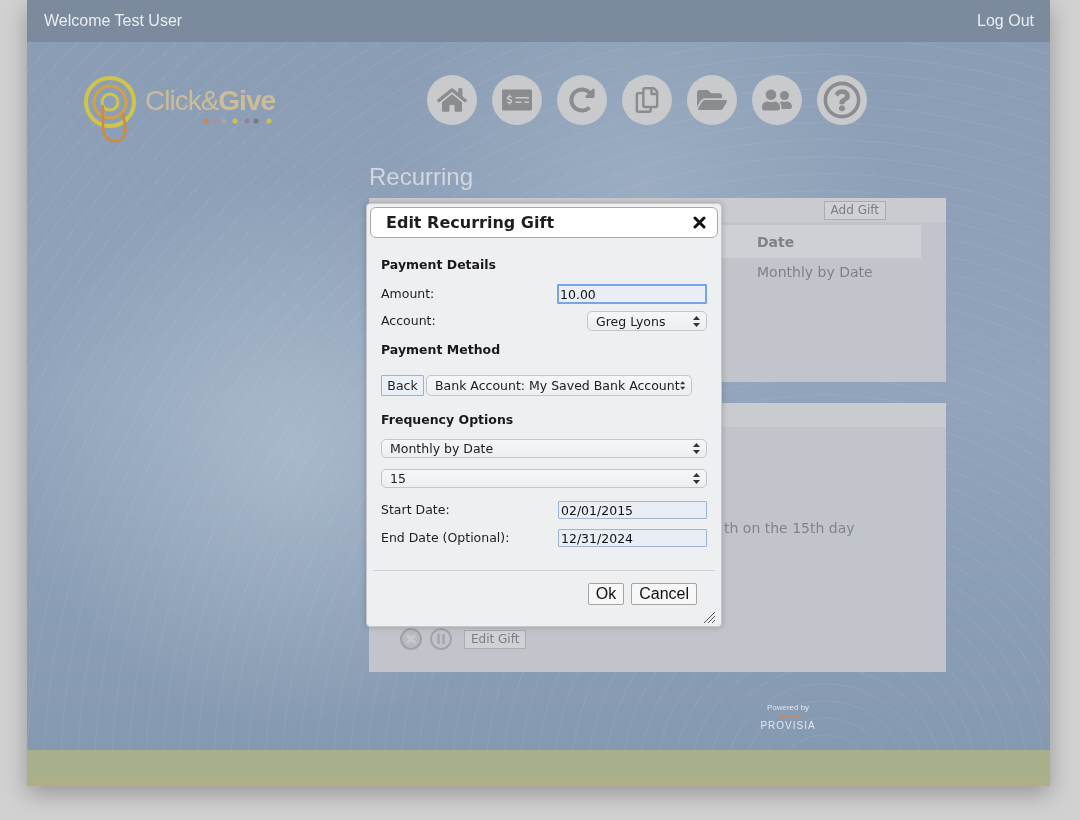 This screenshot has height=820, width=1080. What do you see at coordinates (421, 177) in the screenshot?
I see `page-title: Recurring` at bounding box center [421, 177].